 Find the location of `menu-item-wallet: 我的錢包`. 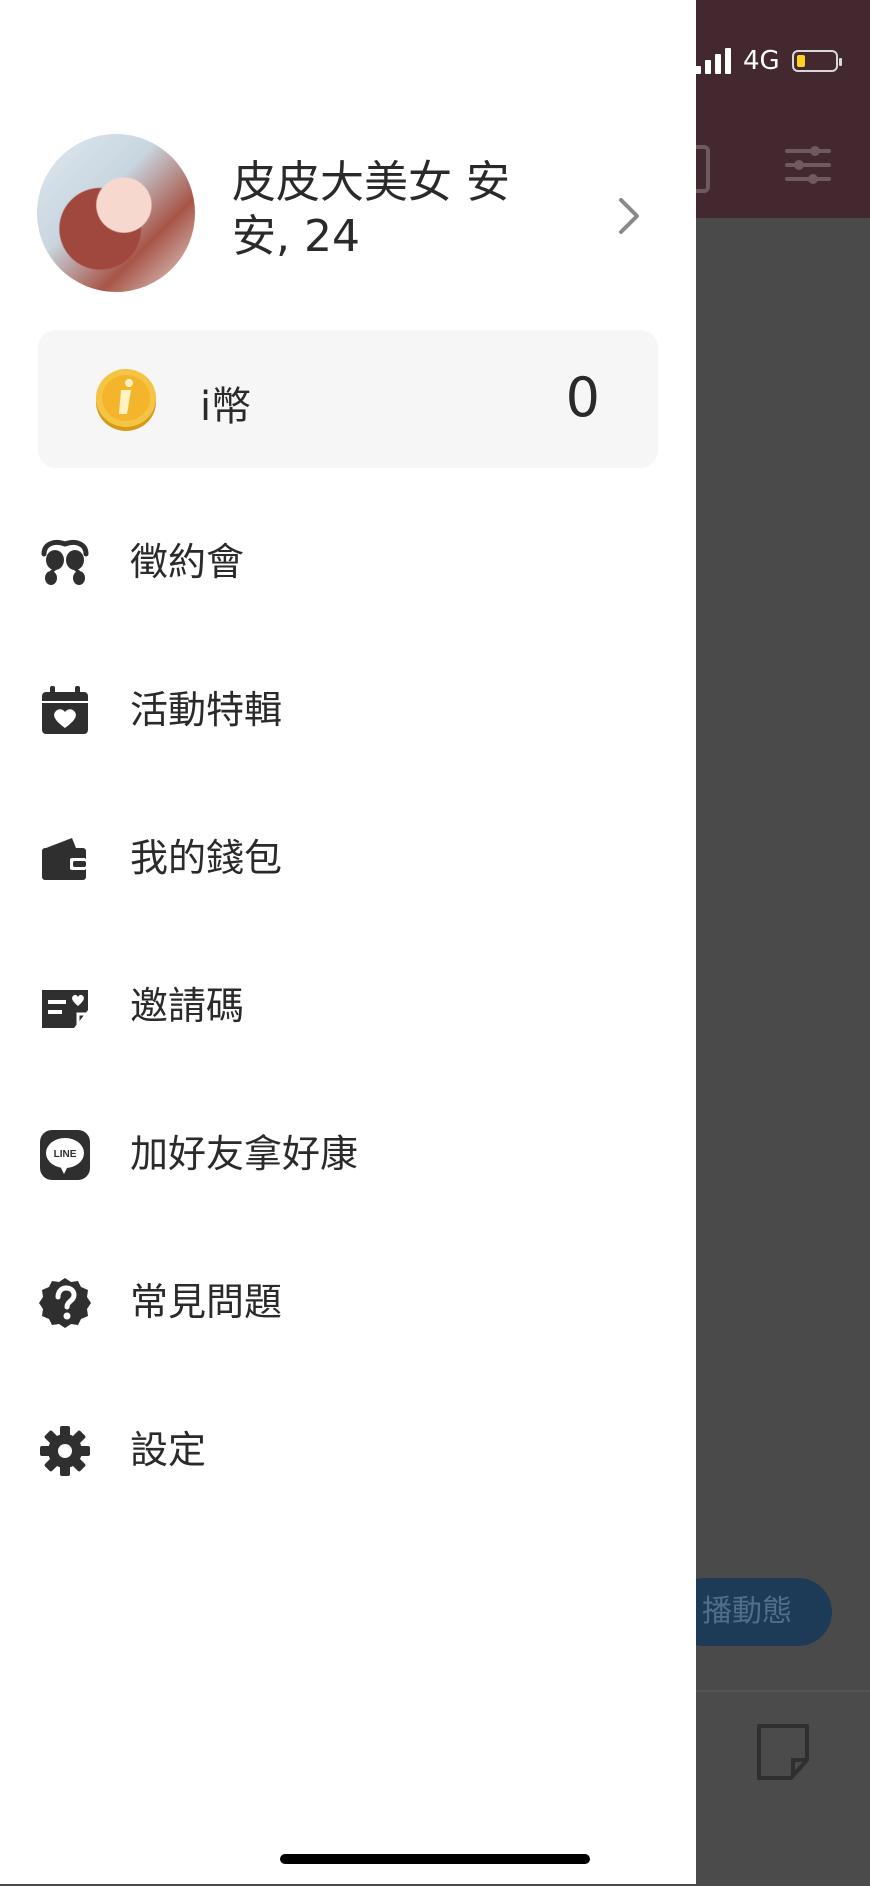

menu-item-wallet: 我的錢包 is located at coordinates (348, 856).